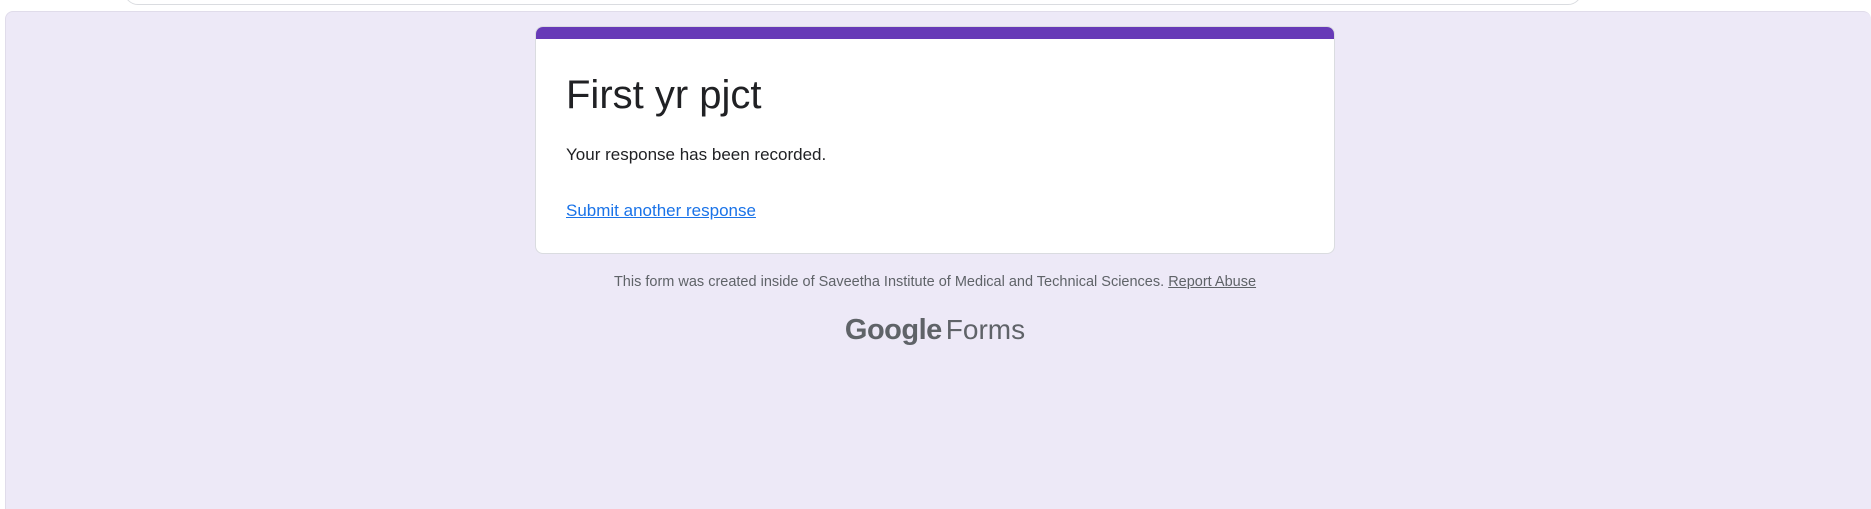 This screenshot has width=1871, height=509. I want to click on google-forms-logo: Google Forms, so click(935, 330).